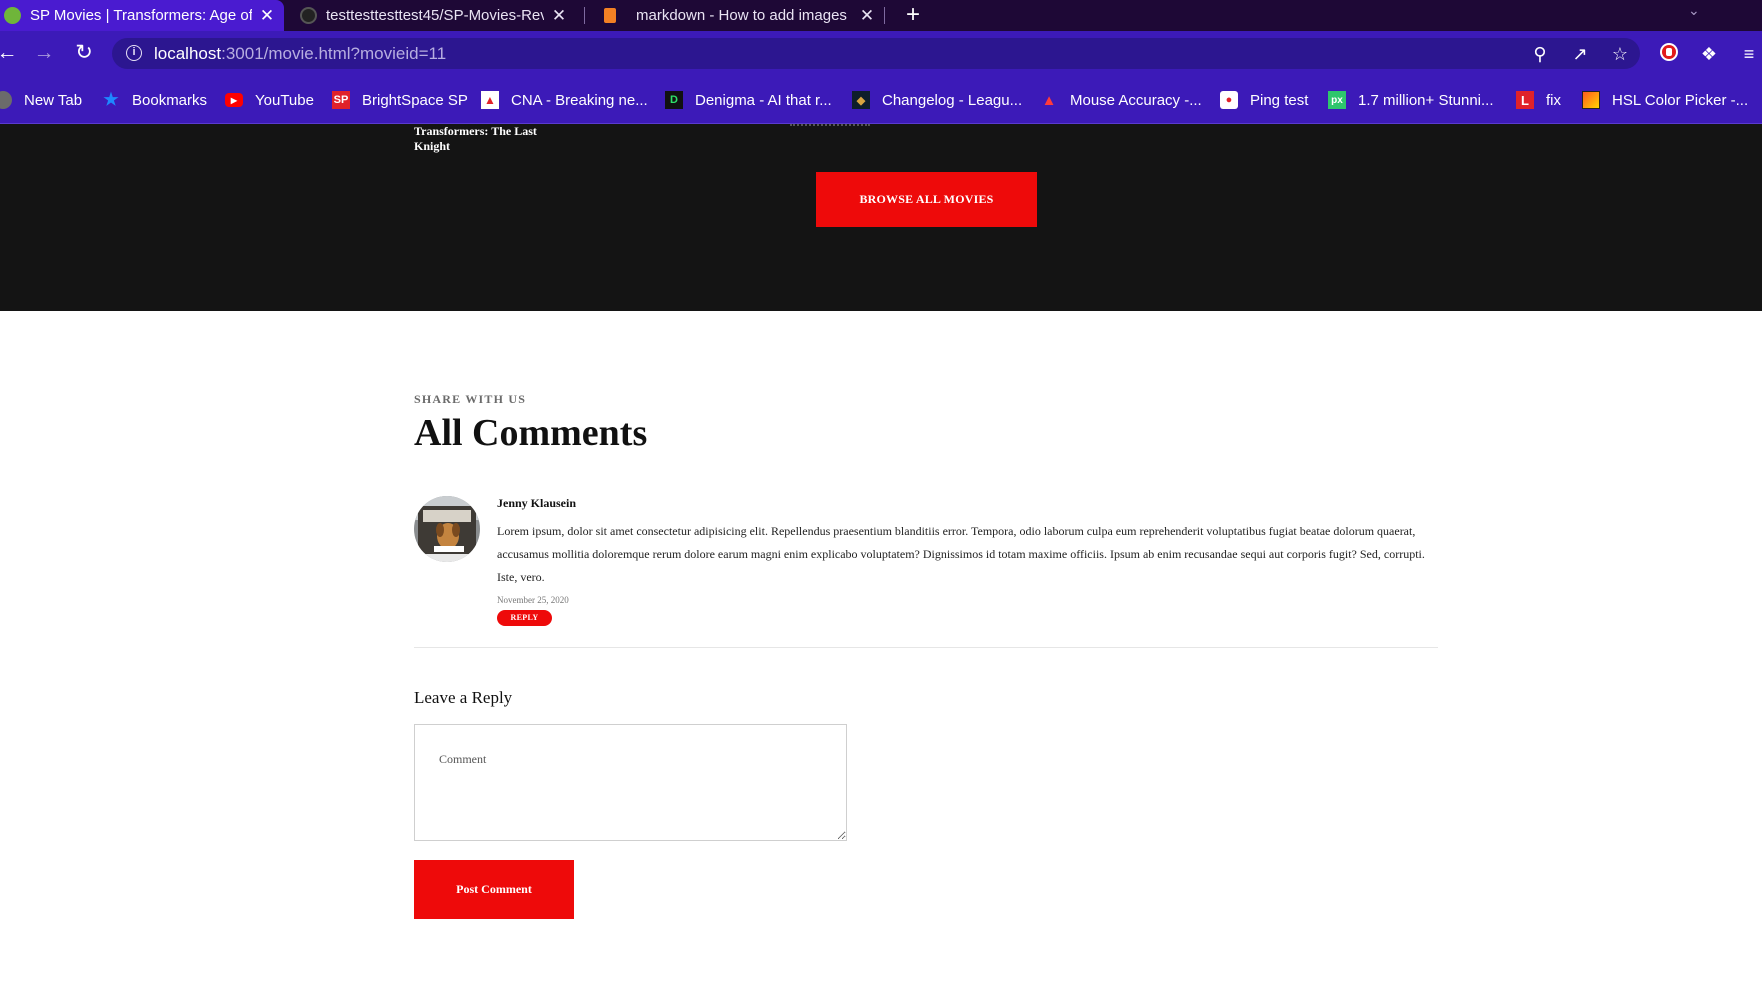  What do you see at coordinates (308, 15) in the screenshot?
I see `github-icon` at bounding box center [308, 15].